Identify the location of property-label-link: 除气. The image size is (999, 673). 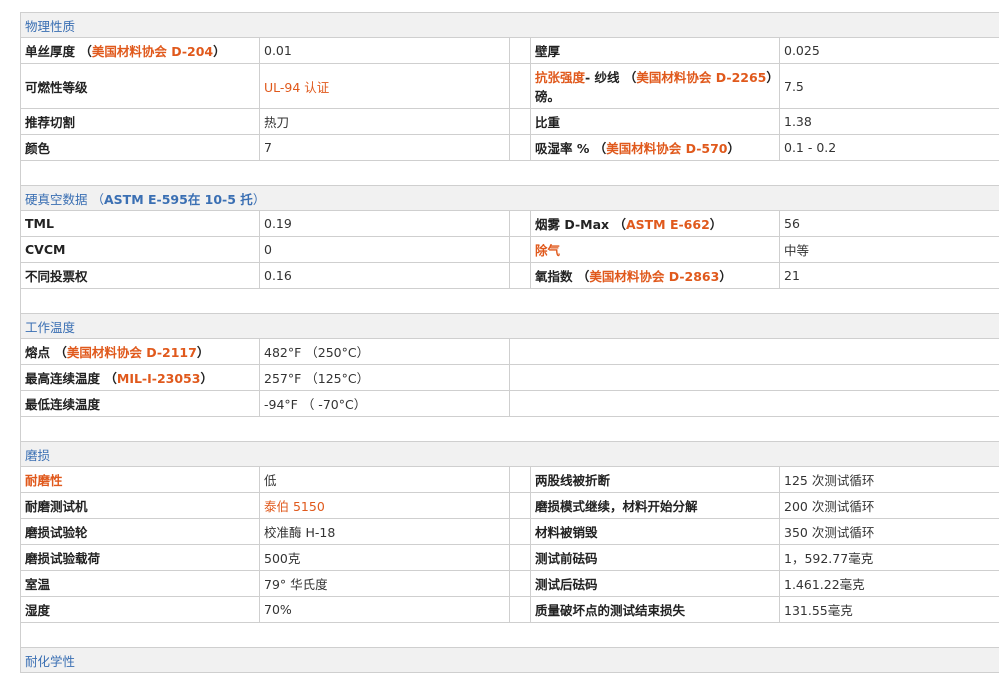
(547, 250).